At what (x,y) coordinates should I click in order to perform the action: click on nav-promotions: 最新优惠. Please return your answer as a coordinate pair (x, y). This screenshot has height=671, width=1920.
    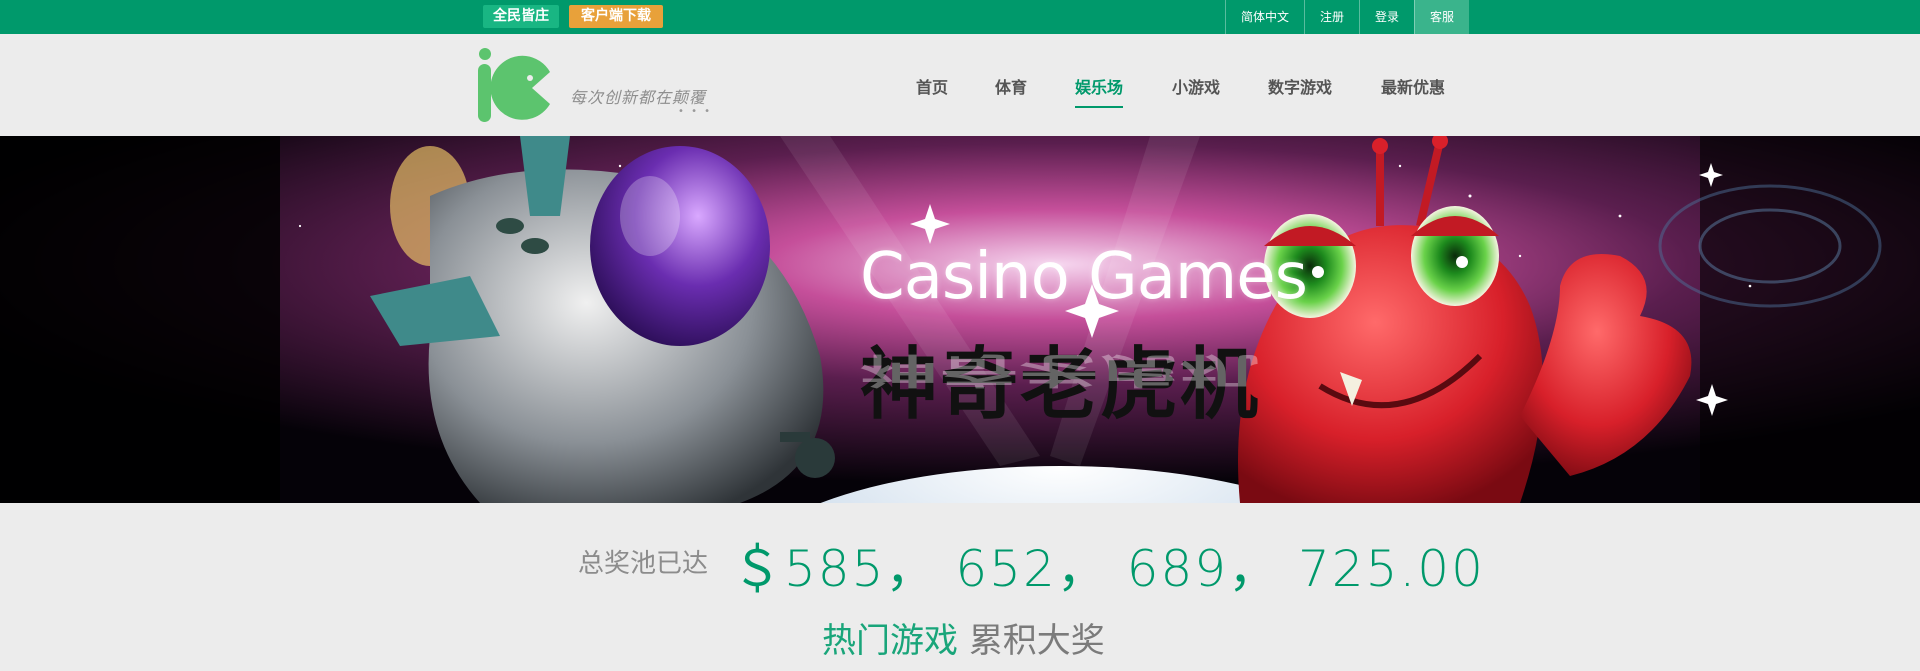
    Looking at the image, I should click on (1413, 93).